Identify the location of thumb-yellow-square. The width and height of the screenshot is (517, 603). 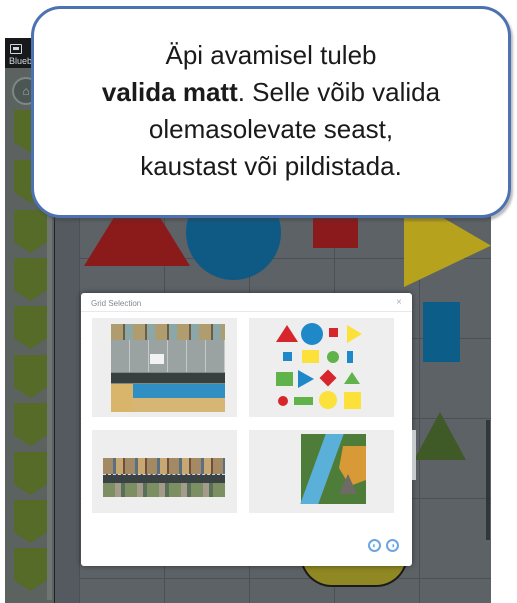
(352, 400).